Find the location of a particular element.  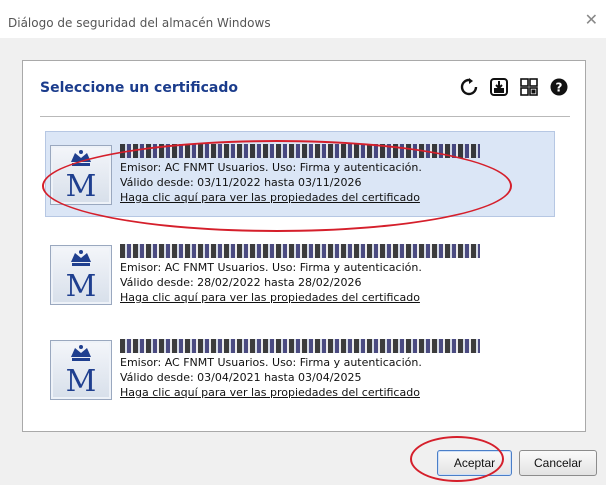

page-title: Seleccione un certificado is located at coordinates (139, 88).